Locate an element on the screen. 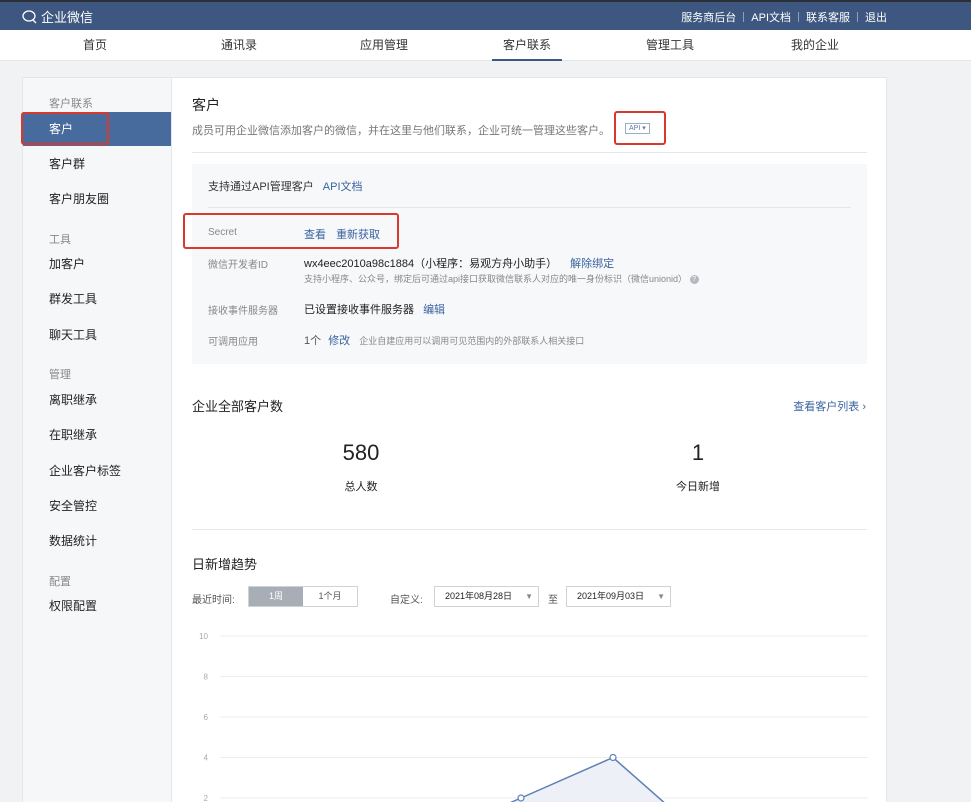  top-bar: 企业微信 服务商后台 API文档 联系客服 退出 is located at coordinates (485, 15).